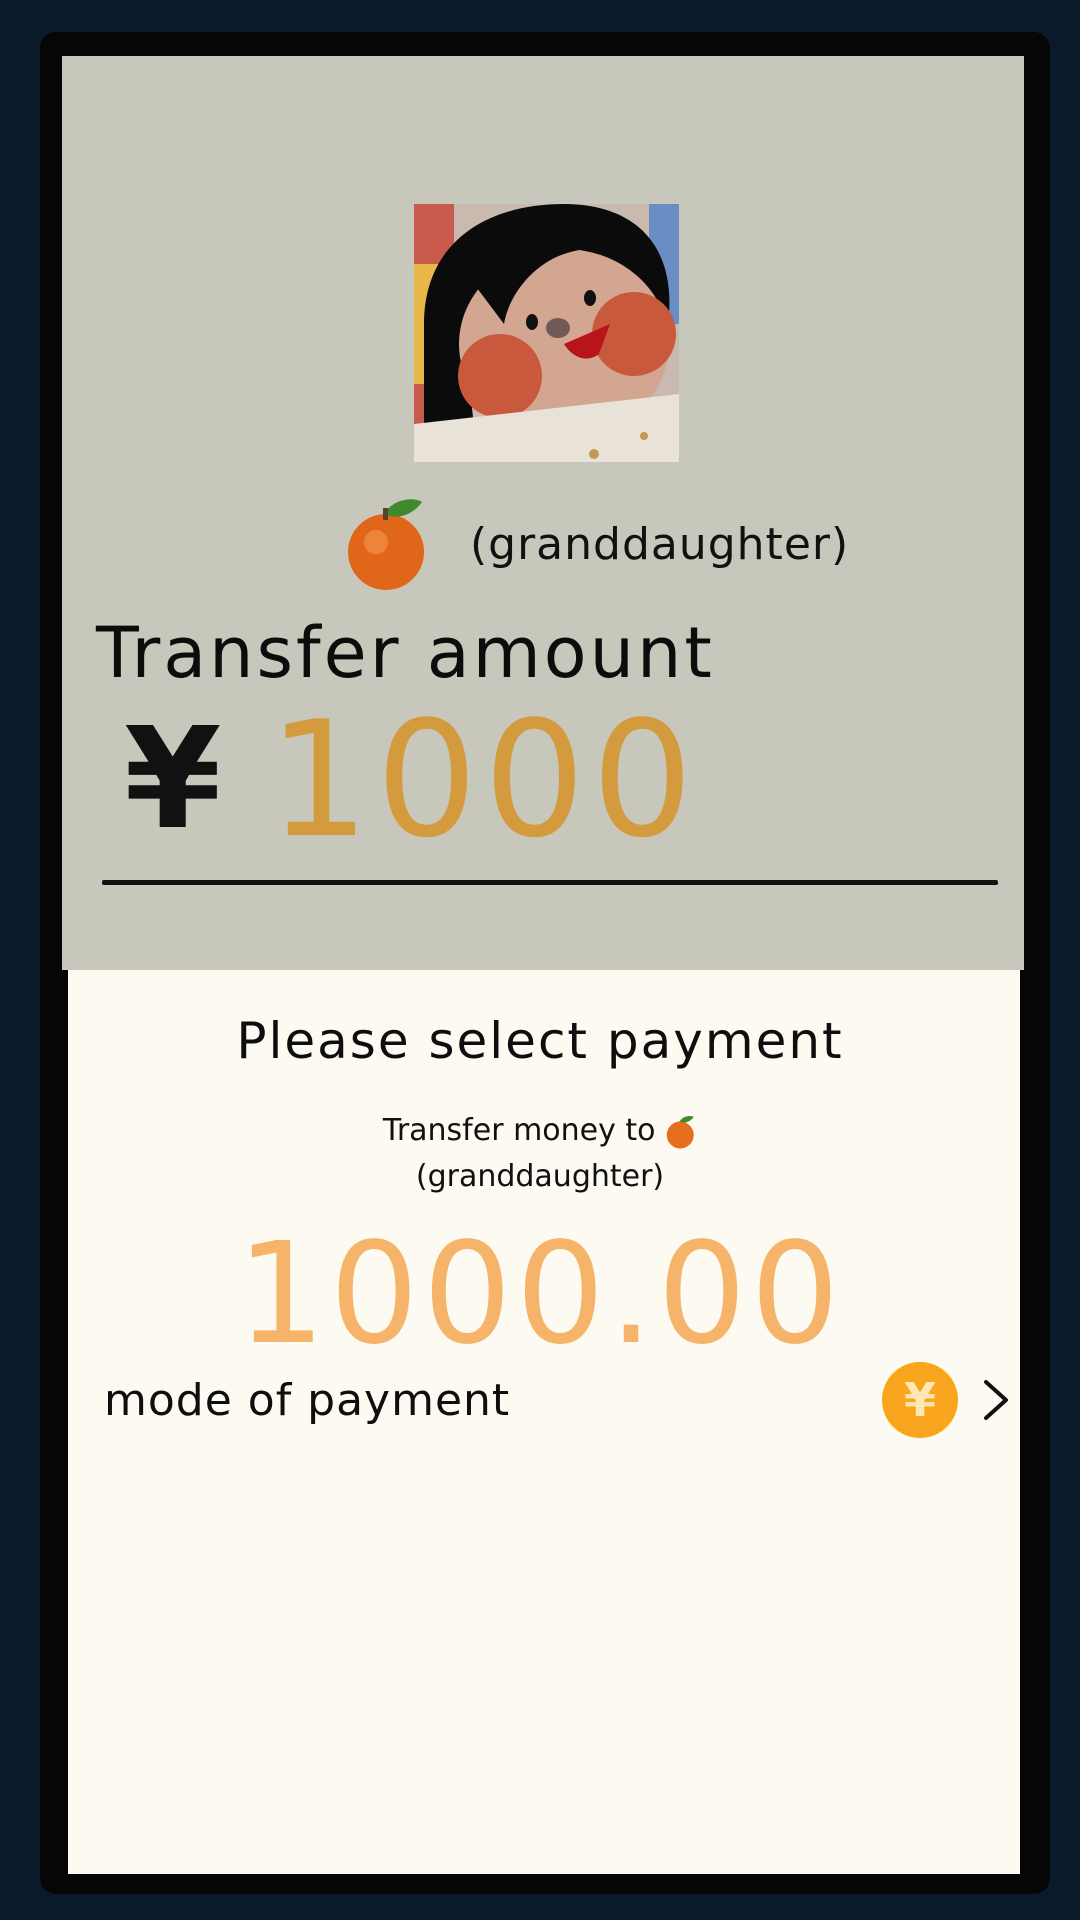  What do you see at coordinates (540, 1154) in the screenshot?
I see `payment-sheet-subtitle: Transfer money to (granddaughter)` at bounding box center [540, 1154].